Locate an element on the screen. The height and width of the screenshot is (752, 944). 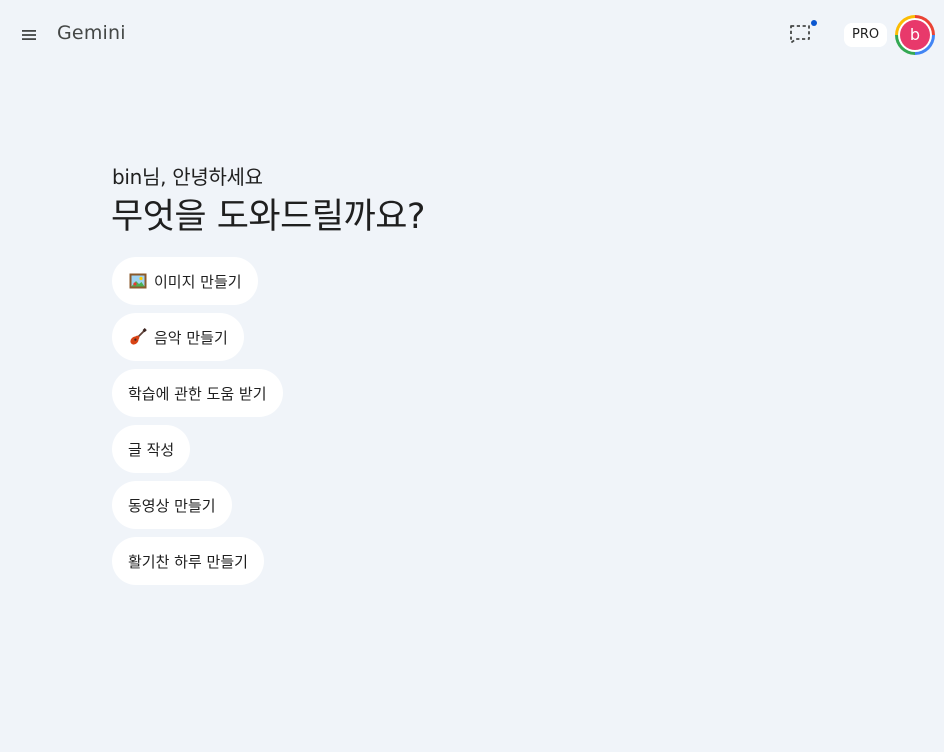
chip-label: 동영상 만들기 is located at coordinates (172, 505).